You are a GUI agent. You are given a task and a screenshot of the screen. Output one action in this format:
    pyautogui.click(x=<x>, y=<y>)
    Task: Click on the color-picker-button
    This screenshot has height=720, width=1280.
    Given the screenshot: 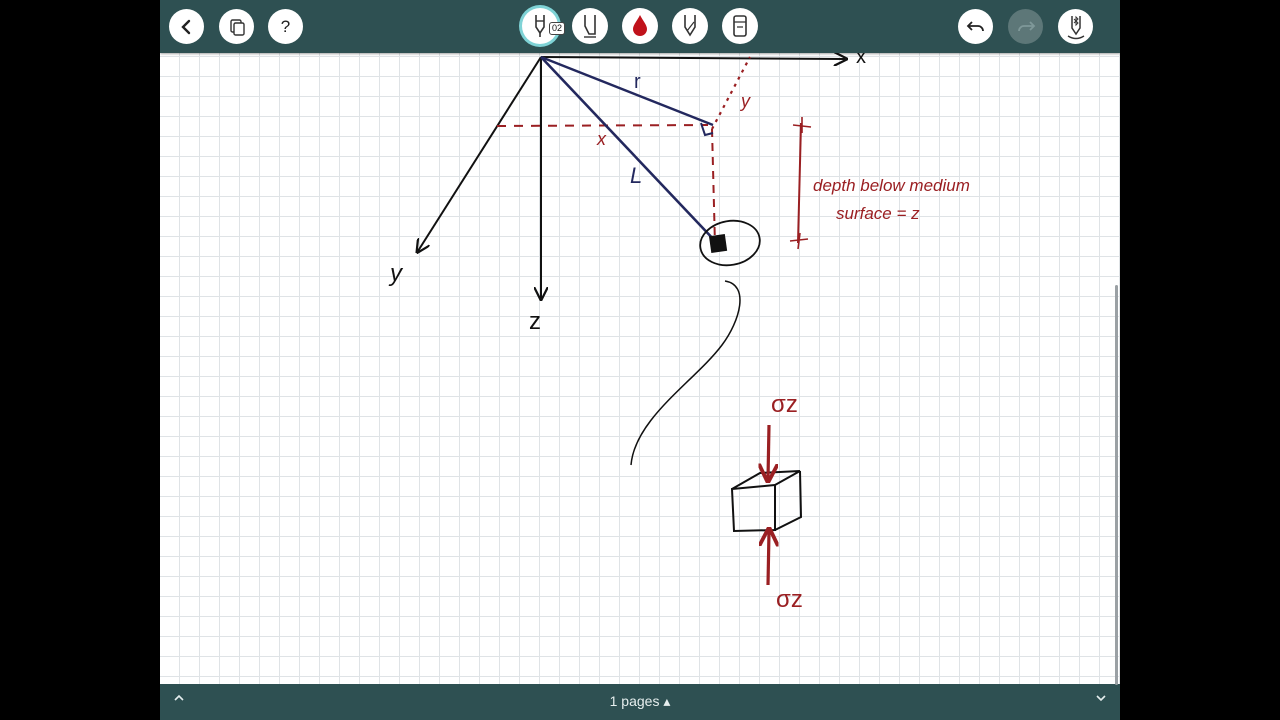 What is the action you would take?
    pyautogui.click(x=640, y=26)
    